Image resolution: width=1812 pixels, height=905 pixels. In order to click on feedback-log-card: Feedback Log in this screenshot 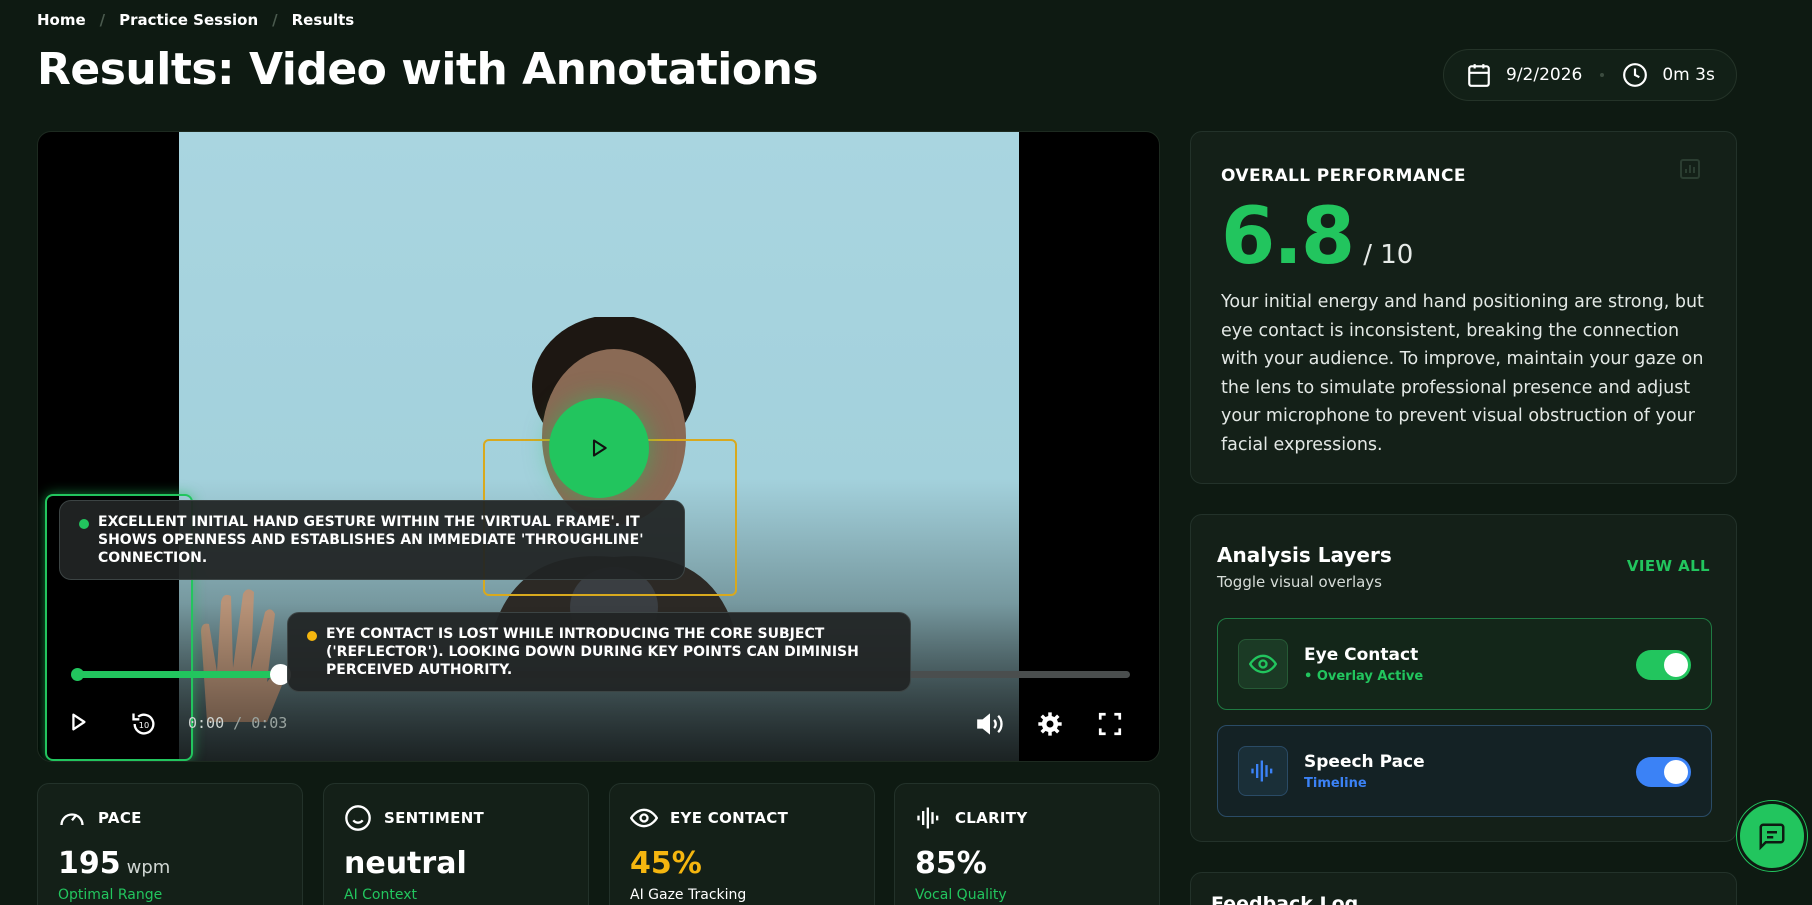, I will do `click(1463, 888)`.